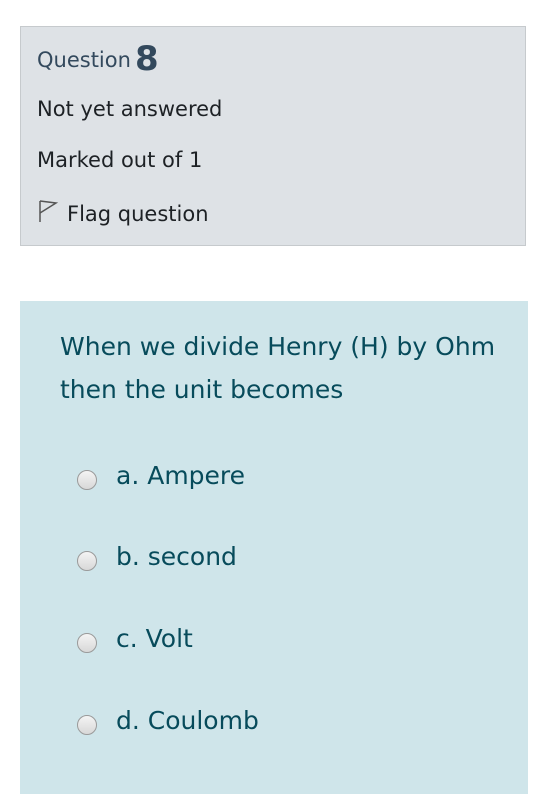 The image size is (548, 794). Describe the element at coordinates (181, 475) in the screenshot. I see `answer-label-a: a. Ampere` at that location.